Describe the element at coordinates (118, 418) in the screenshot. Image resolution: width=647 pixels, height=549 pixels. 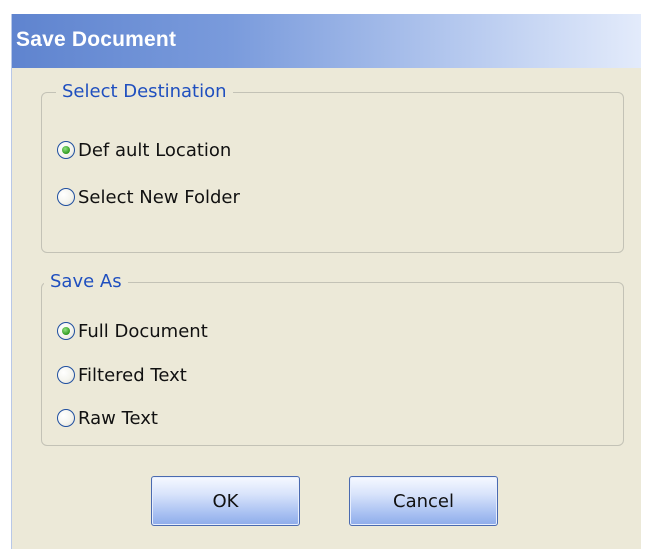
I see `radio-raw-text-label: Raw Text` at that location.